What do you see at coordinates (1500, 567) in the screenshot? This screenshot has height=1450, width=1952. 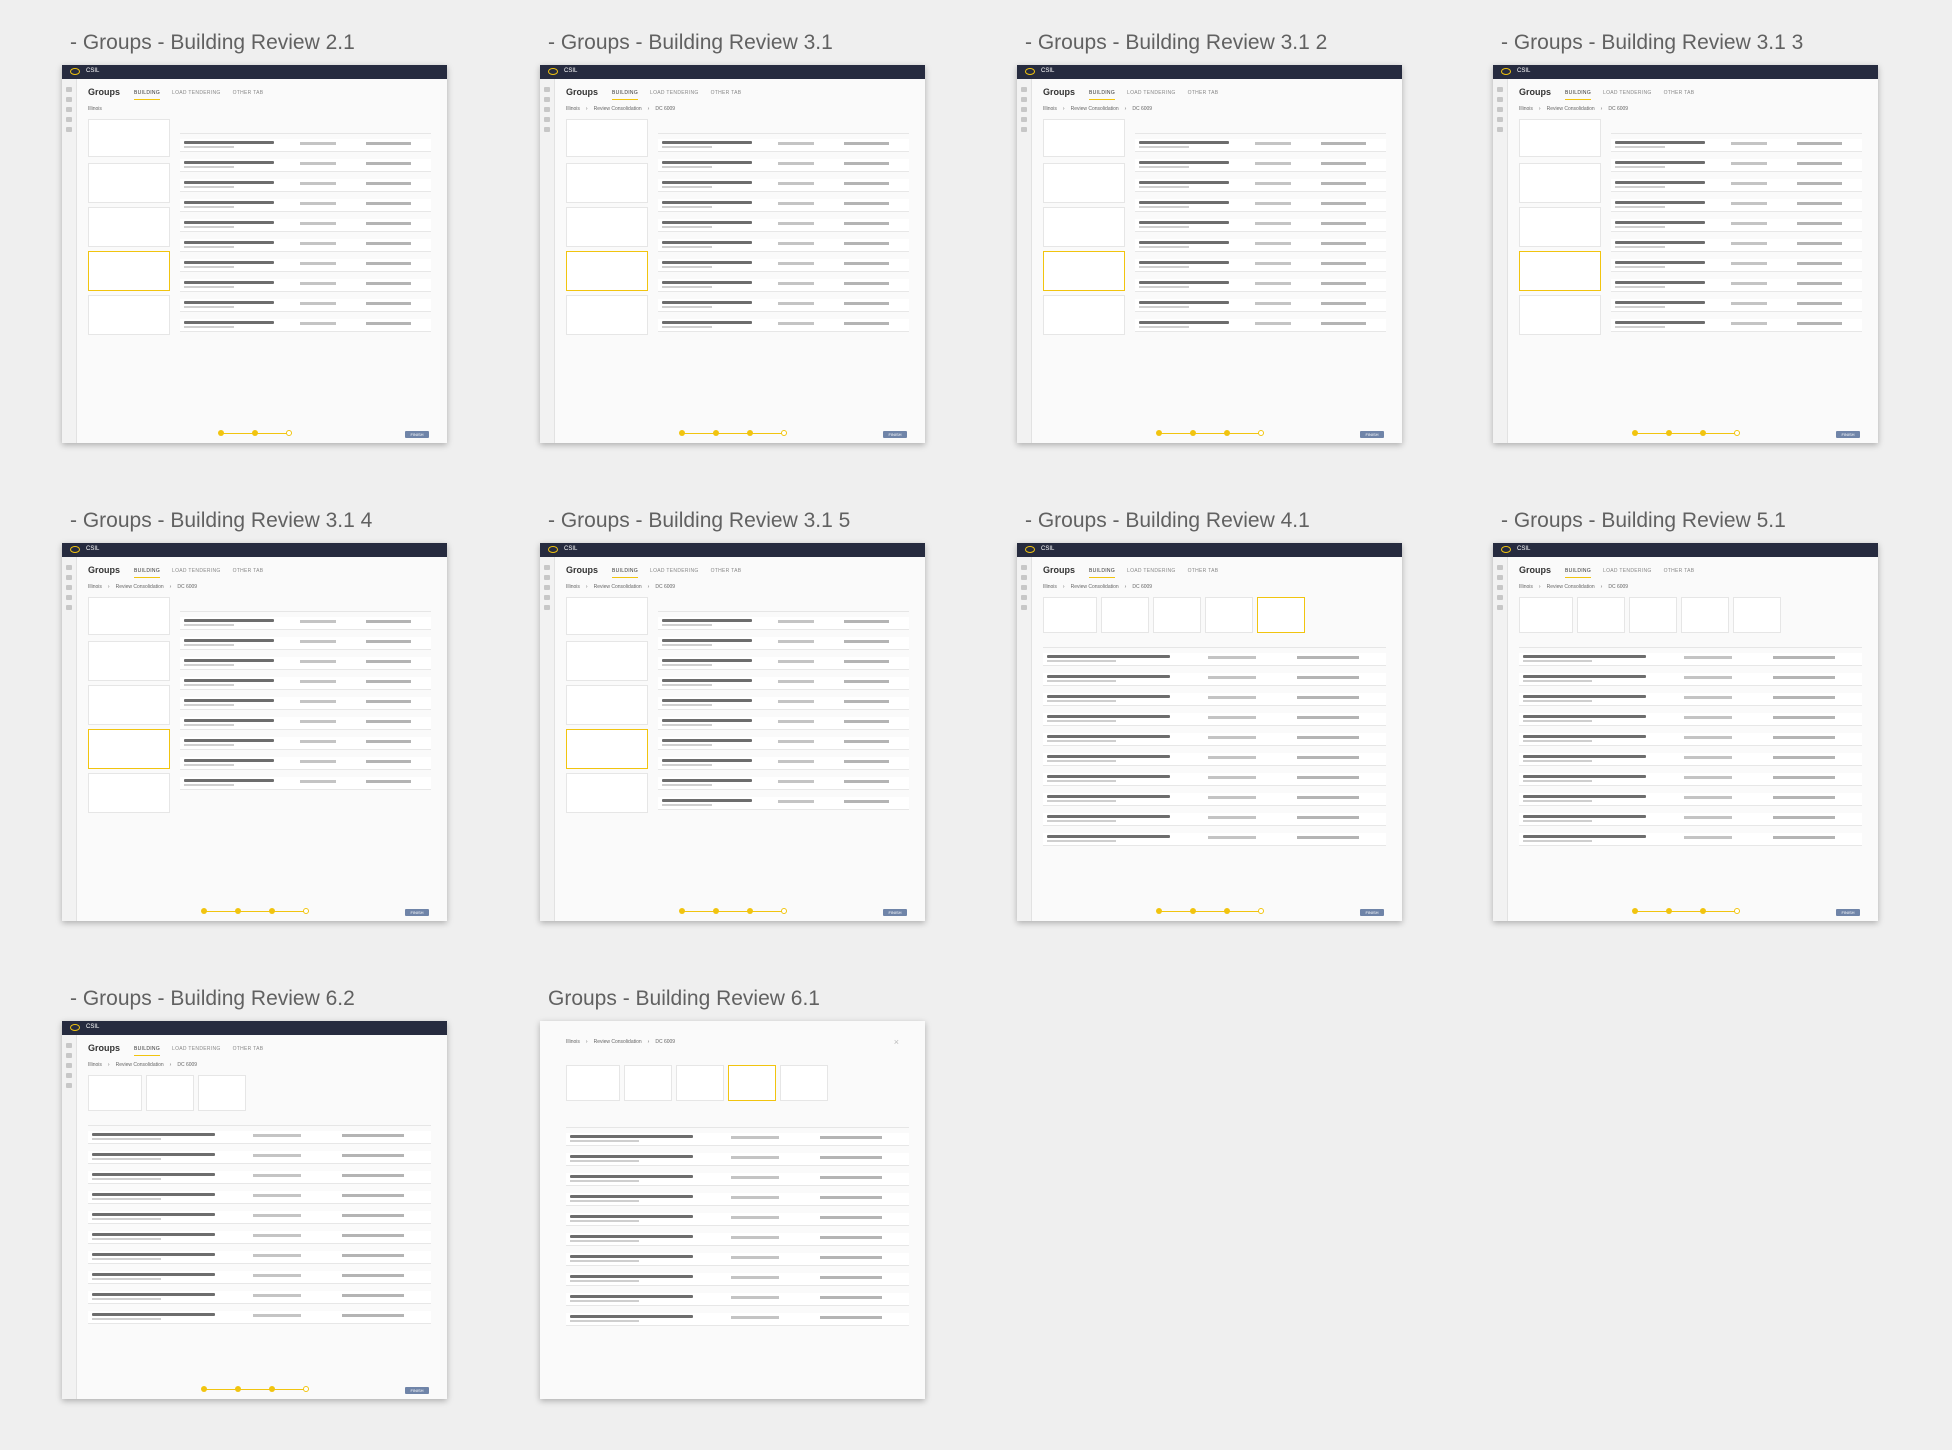 I see `nav-home-icon` at bounding box center [1500, 567].